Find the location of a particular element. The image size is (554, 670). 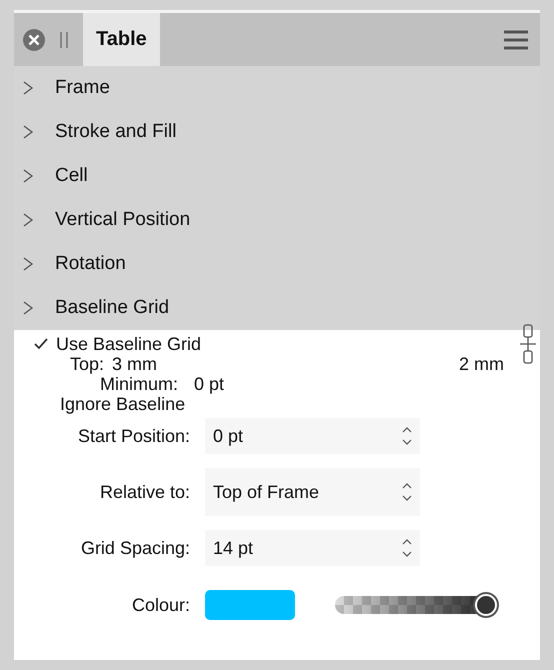

value-text: 2 mm is located at coordinates (481, 364).